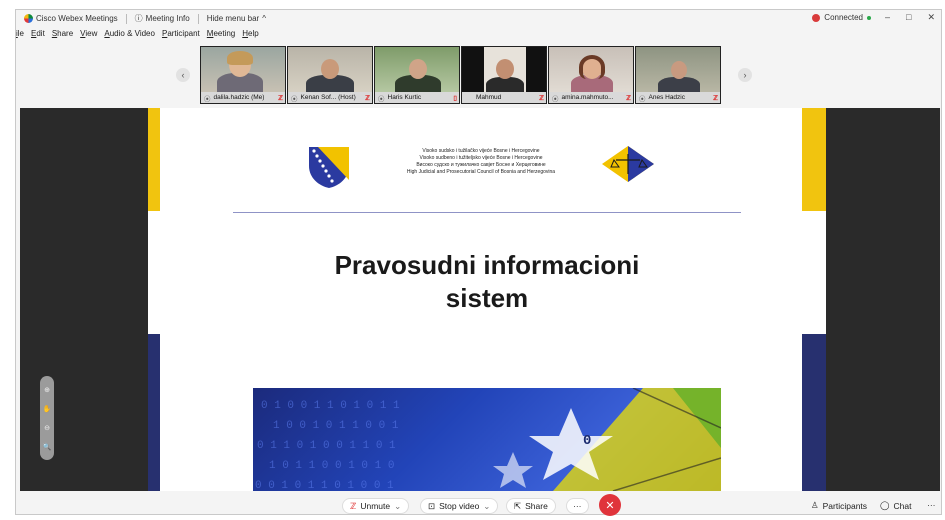 This screenshot has width=945, height=520. I want to click on unmute-label: Unmute, so click(375, 506).